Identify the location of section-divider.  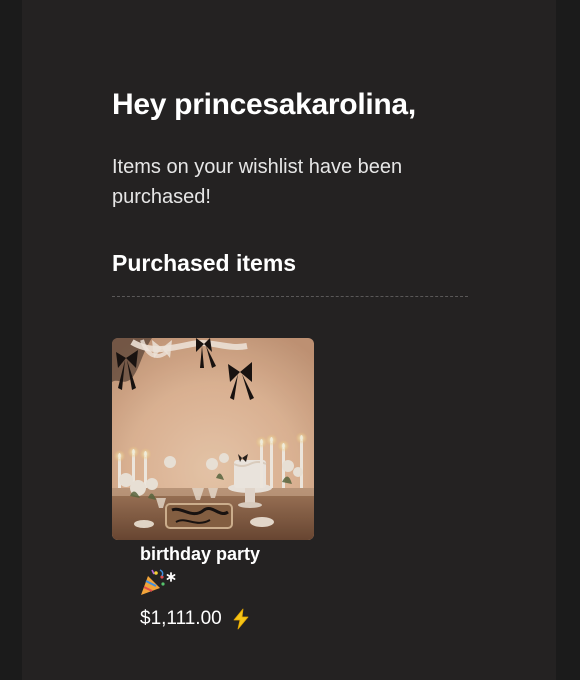
(290, 296).